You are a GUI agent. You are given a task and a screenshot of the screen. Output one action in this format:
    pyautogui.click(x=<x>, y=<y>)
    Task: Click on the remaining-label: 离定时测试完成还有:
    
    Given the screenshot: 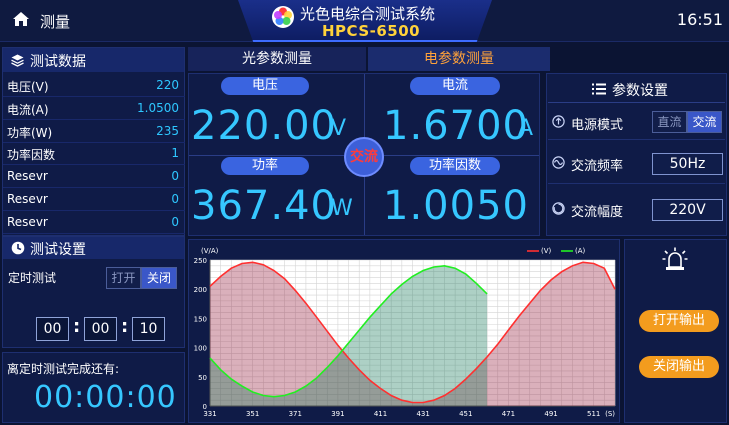 What is the action you would take?
    pyautogui.click(x=63, y=369)
    